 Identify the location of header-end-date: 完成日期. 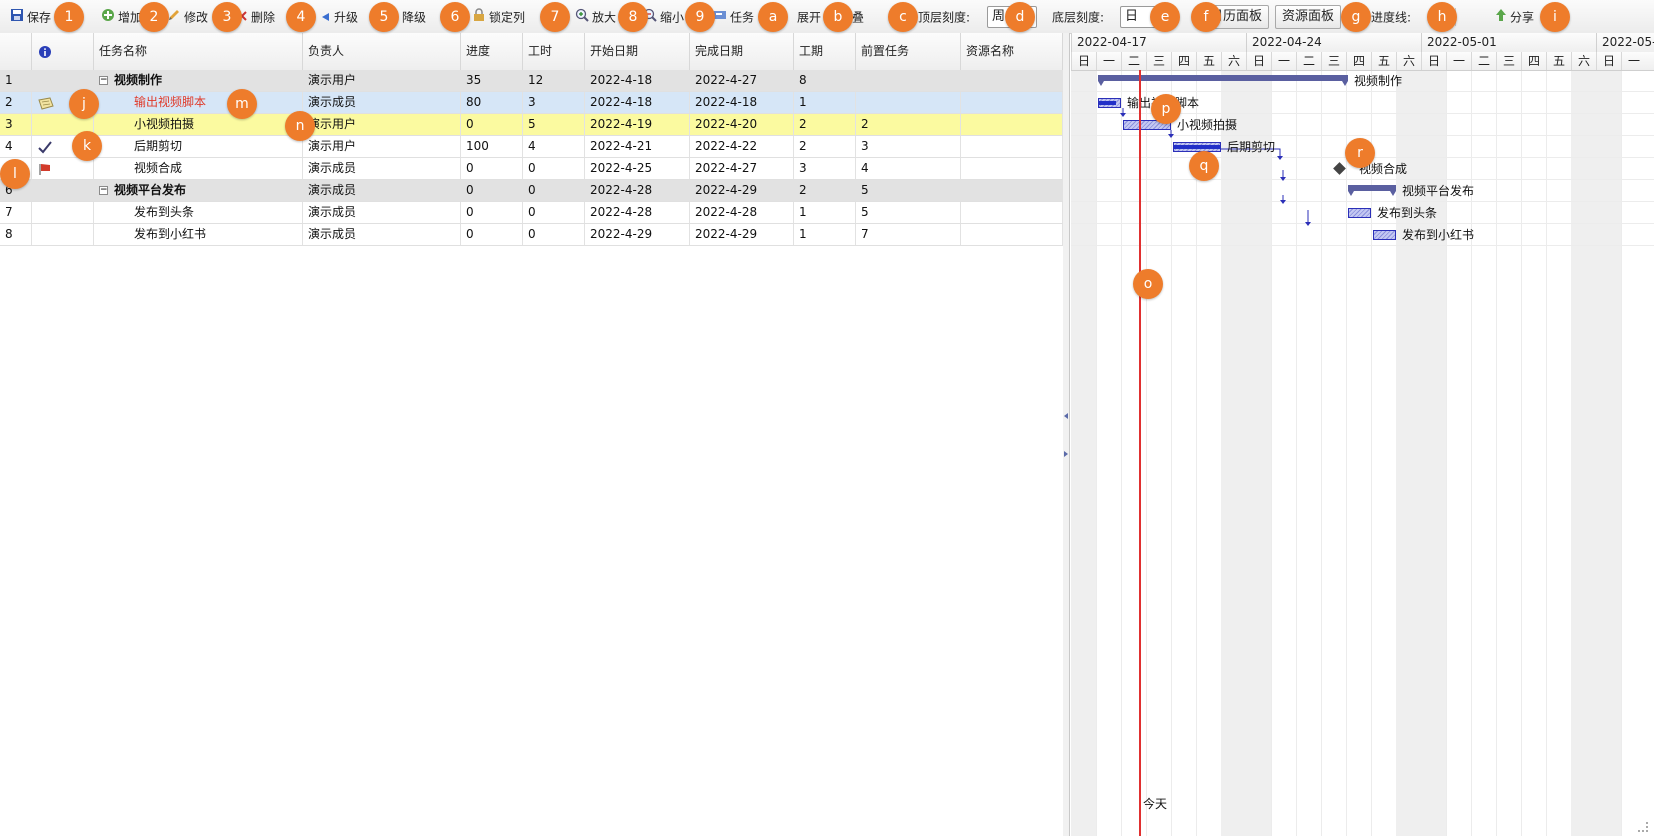
(742, 51).